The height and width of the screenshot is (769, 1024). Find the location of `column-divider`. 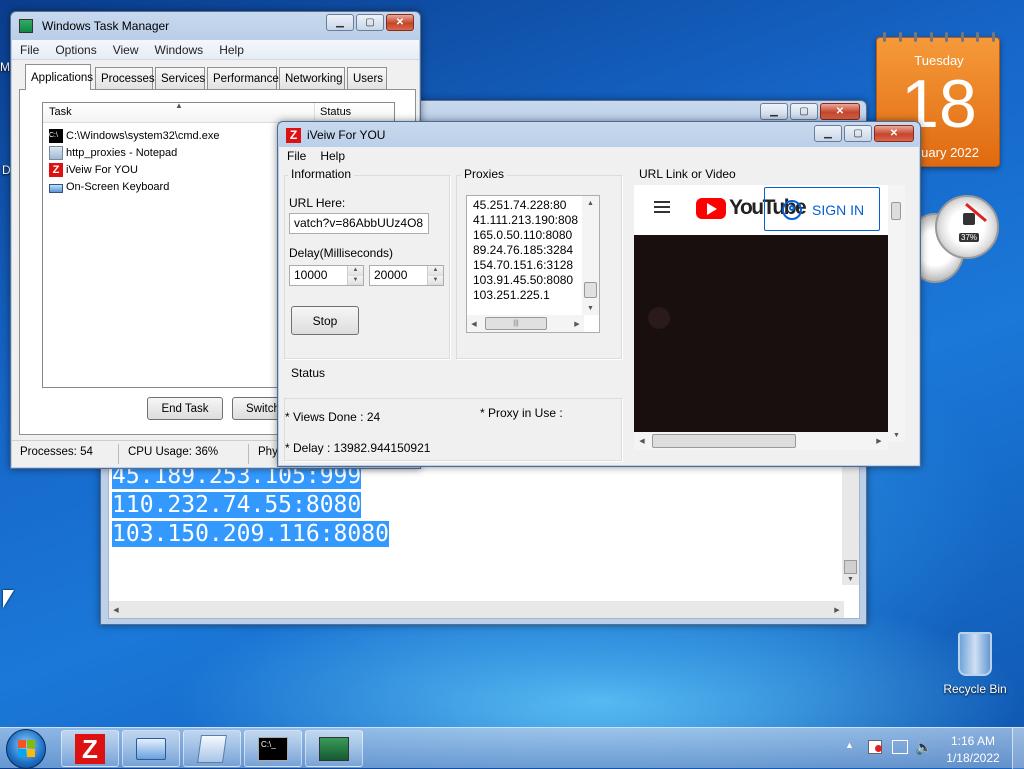

column-divider is located at coordinates (314, 113).